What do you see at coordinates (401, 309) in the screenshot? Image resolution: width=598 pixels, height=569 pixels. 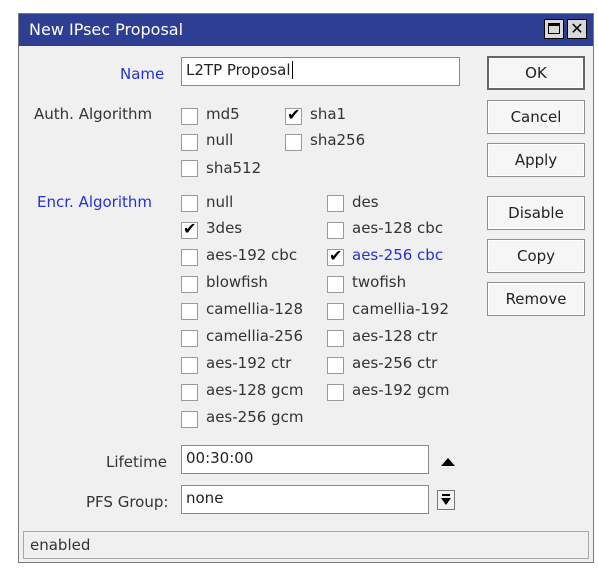 I see `checkbox-camellia-192-label: camellia-192` at bounding box center [401, 309].